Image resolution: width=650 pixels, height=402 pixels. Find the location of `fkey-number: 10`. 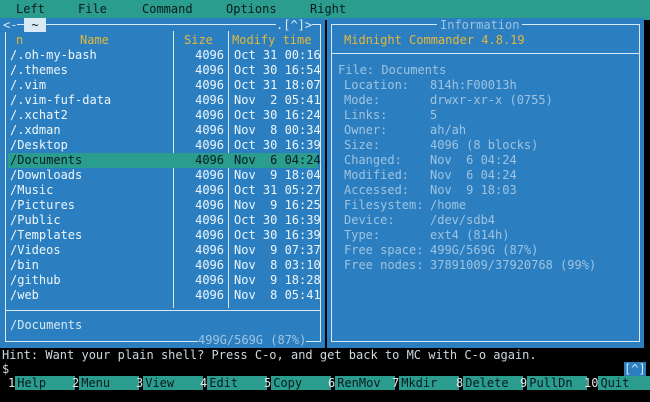

fkey-number: 10 is located at coordinates (591, 383).